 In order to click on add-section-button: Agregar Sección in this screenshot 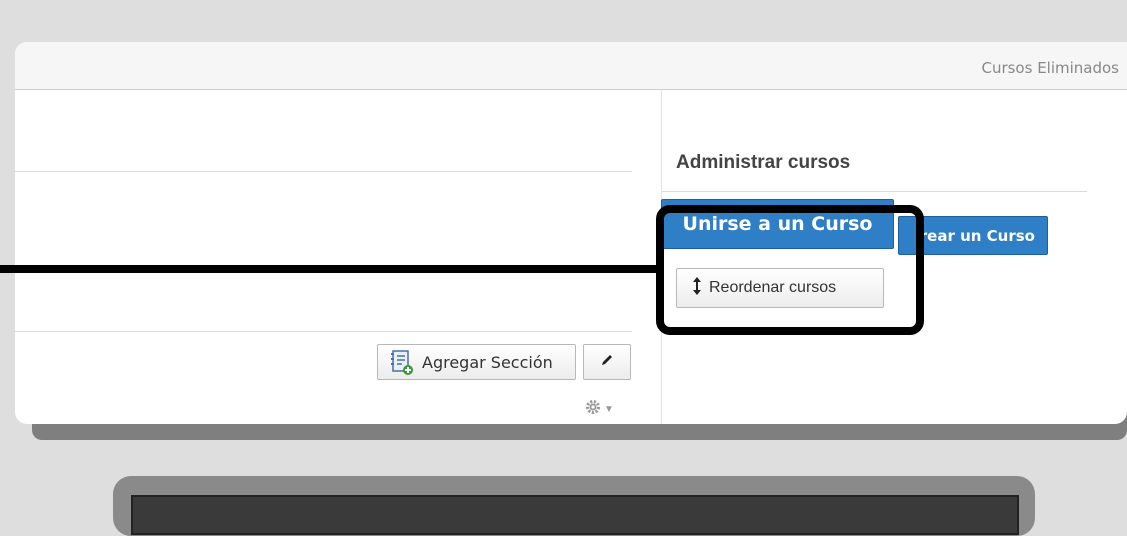, I will do `click(476, 362)`.